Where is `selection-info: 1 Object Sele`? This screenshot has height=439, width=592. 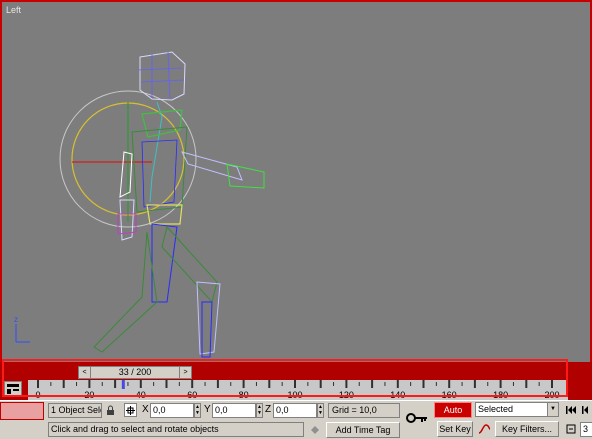 selection-info: 1 Object Sele is located at coordinates (75, 410).